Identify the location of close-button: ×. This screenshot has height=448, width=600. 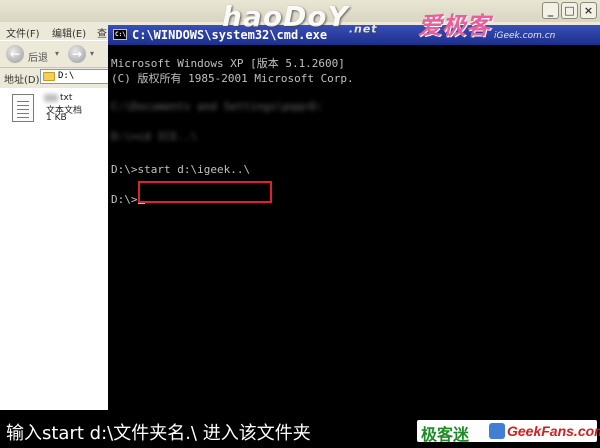
(588, 10).